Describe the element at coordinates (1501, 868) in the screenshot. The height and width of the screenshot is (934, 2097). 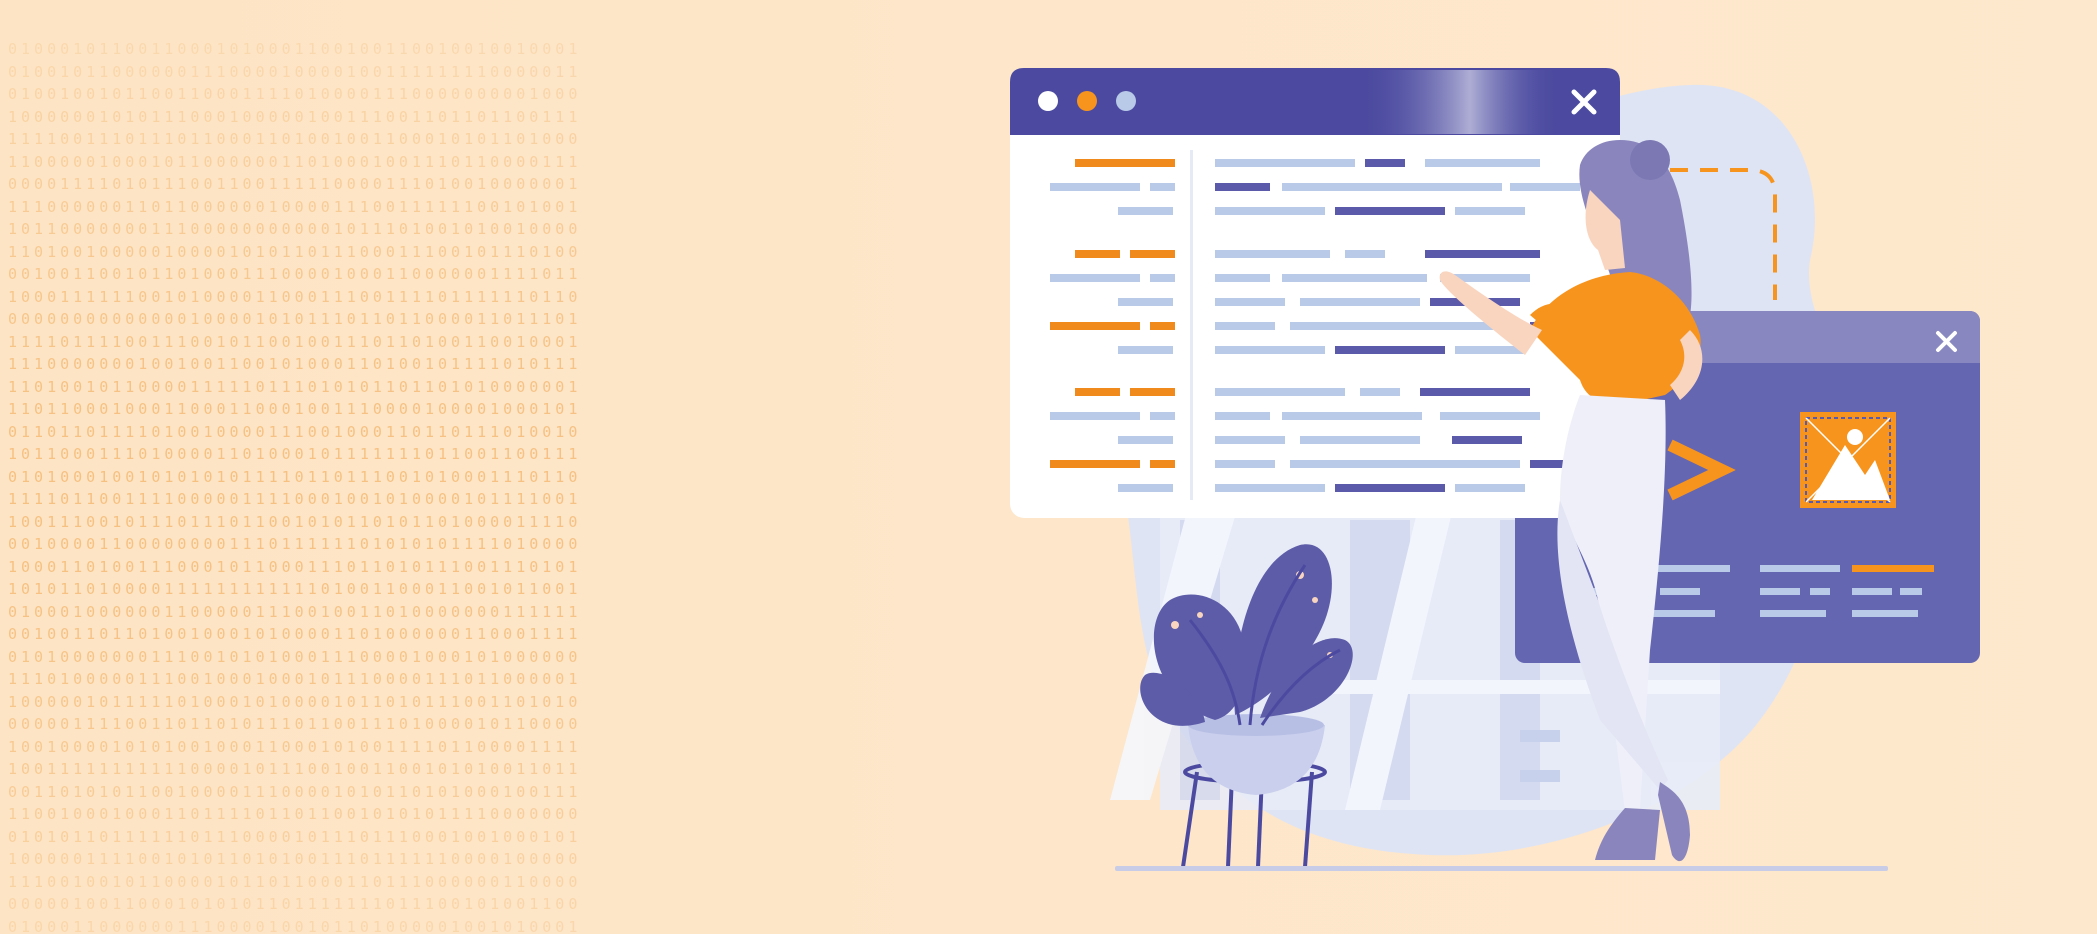
I see `floor-line` at that location.